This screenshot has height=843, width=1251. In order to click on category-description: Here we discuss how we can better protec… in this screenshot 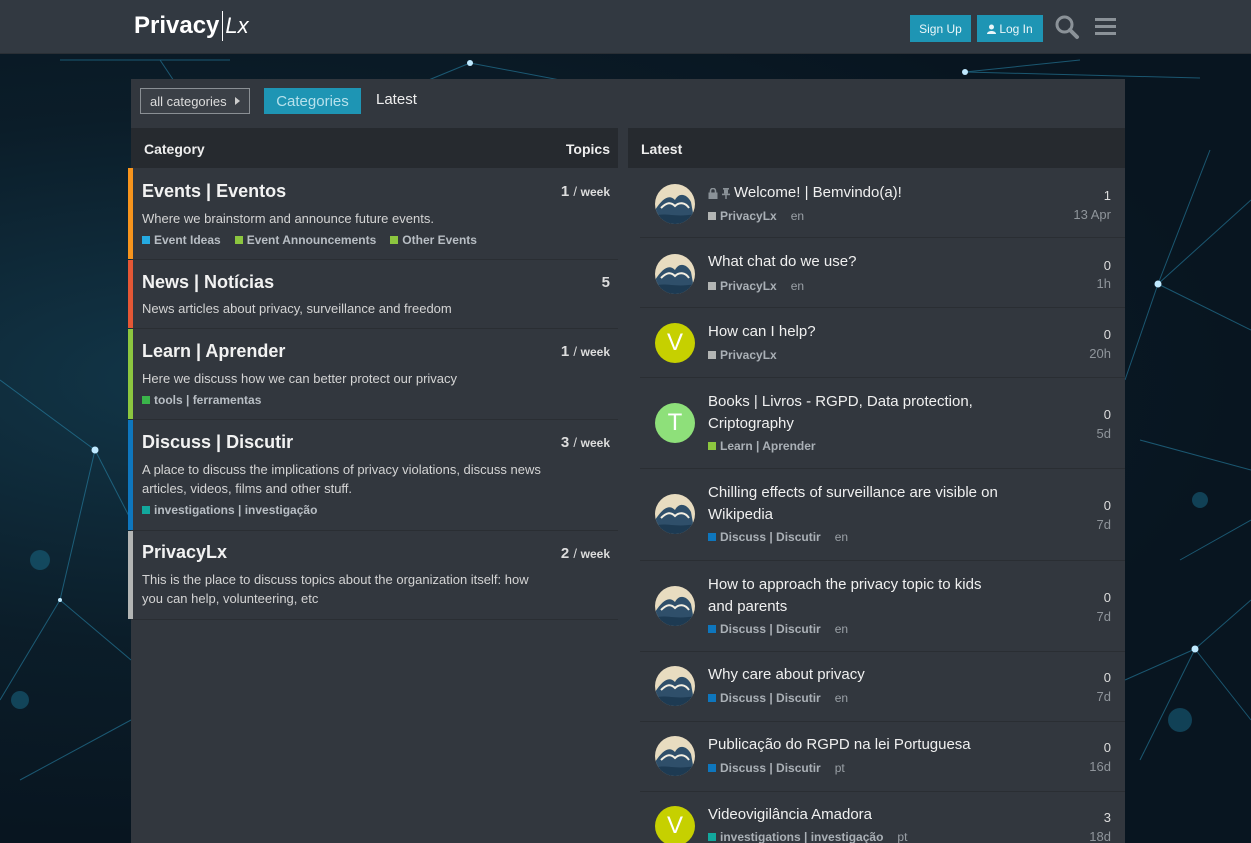, I will do `click(300, 378)`.